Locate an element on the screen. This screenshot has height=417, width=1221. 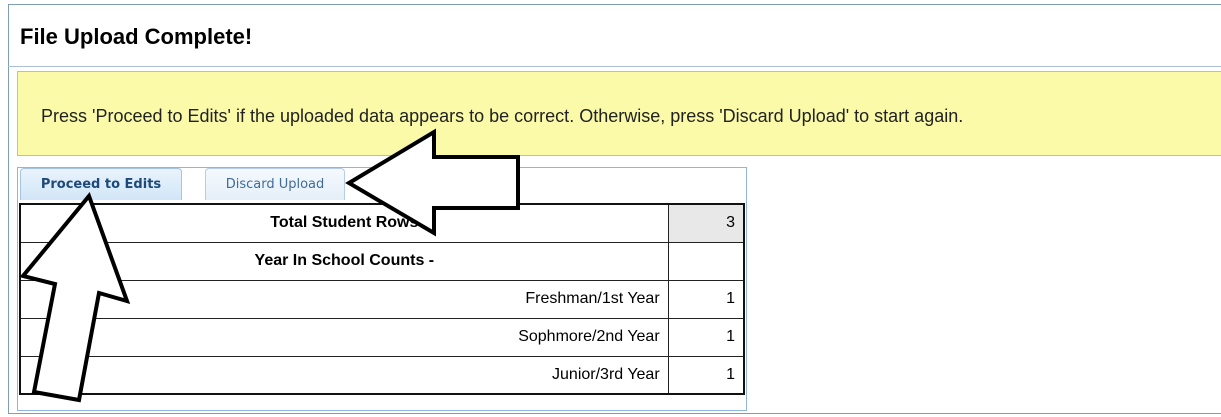
table-row: Total Student Rows 3 is located at coordinates (382, 223).